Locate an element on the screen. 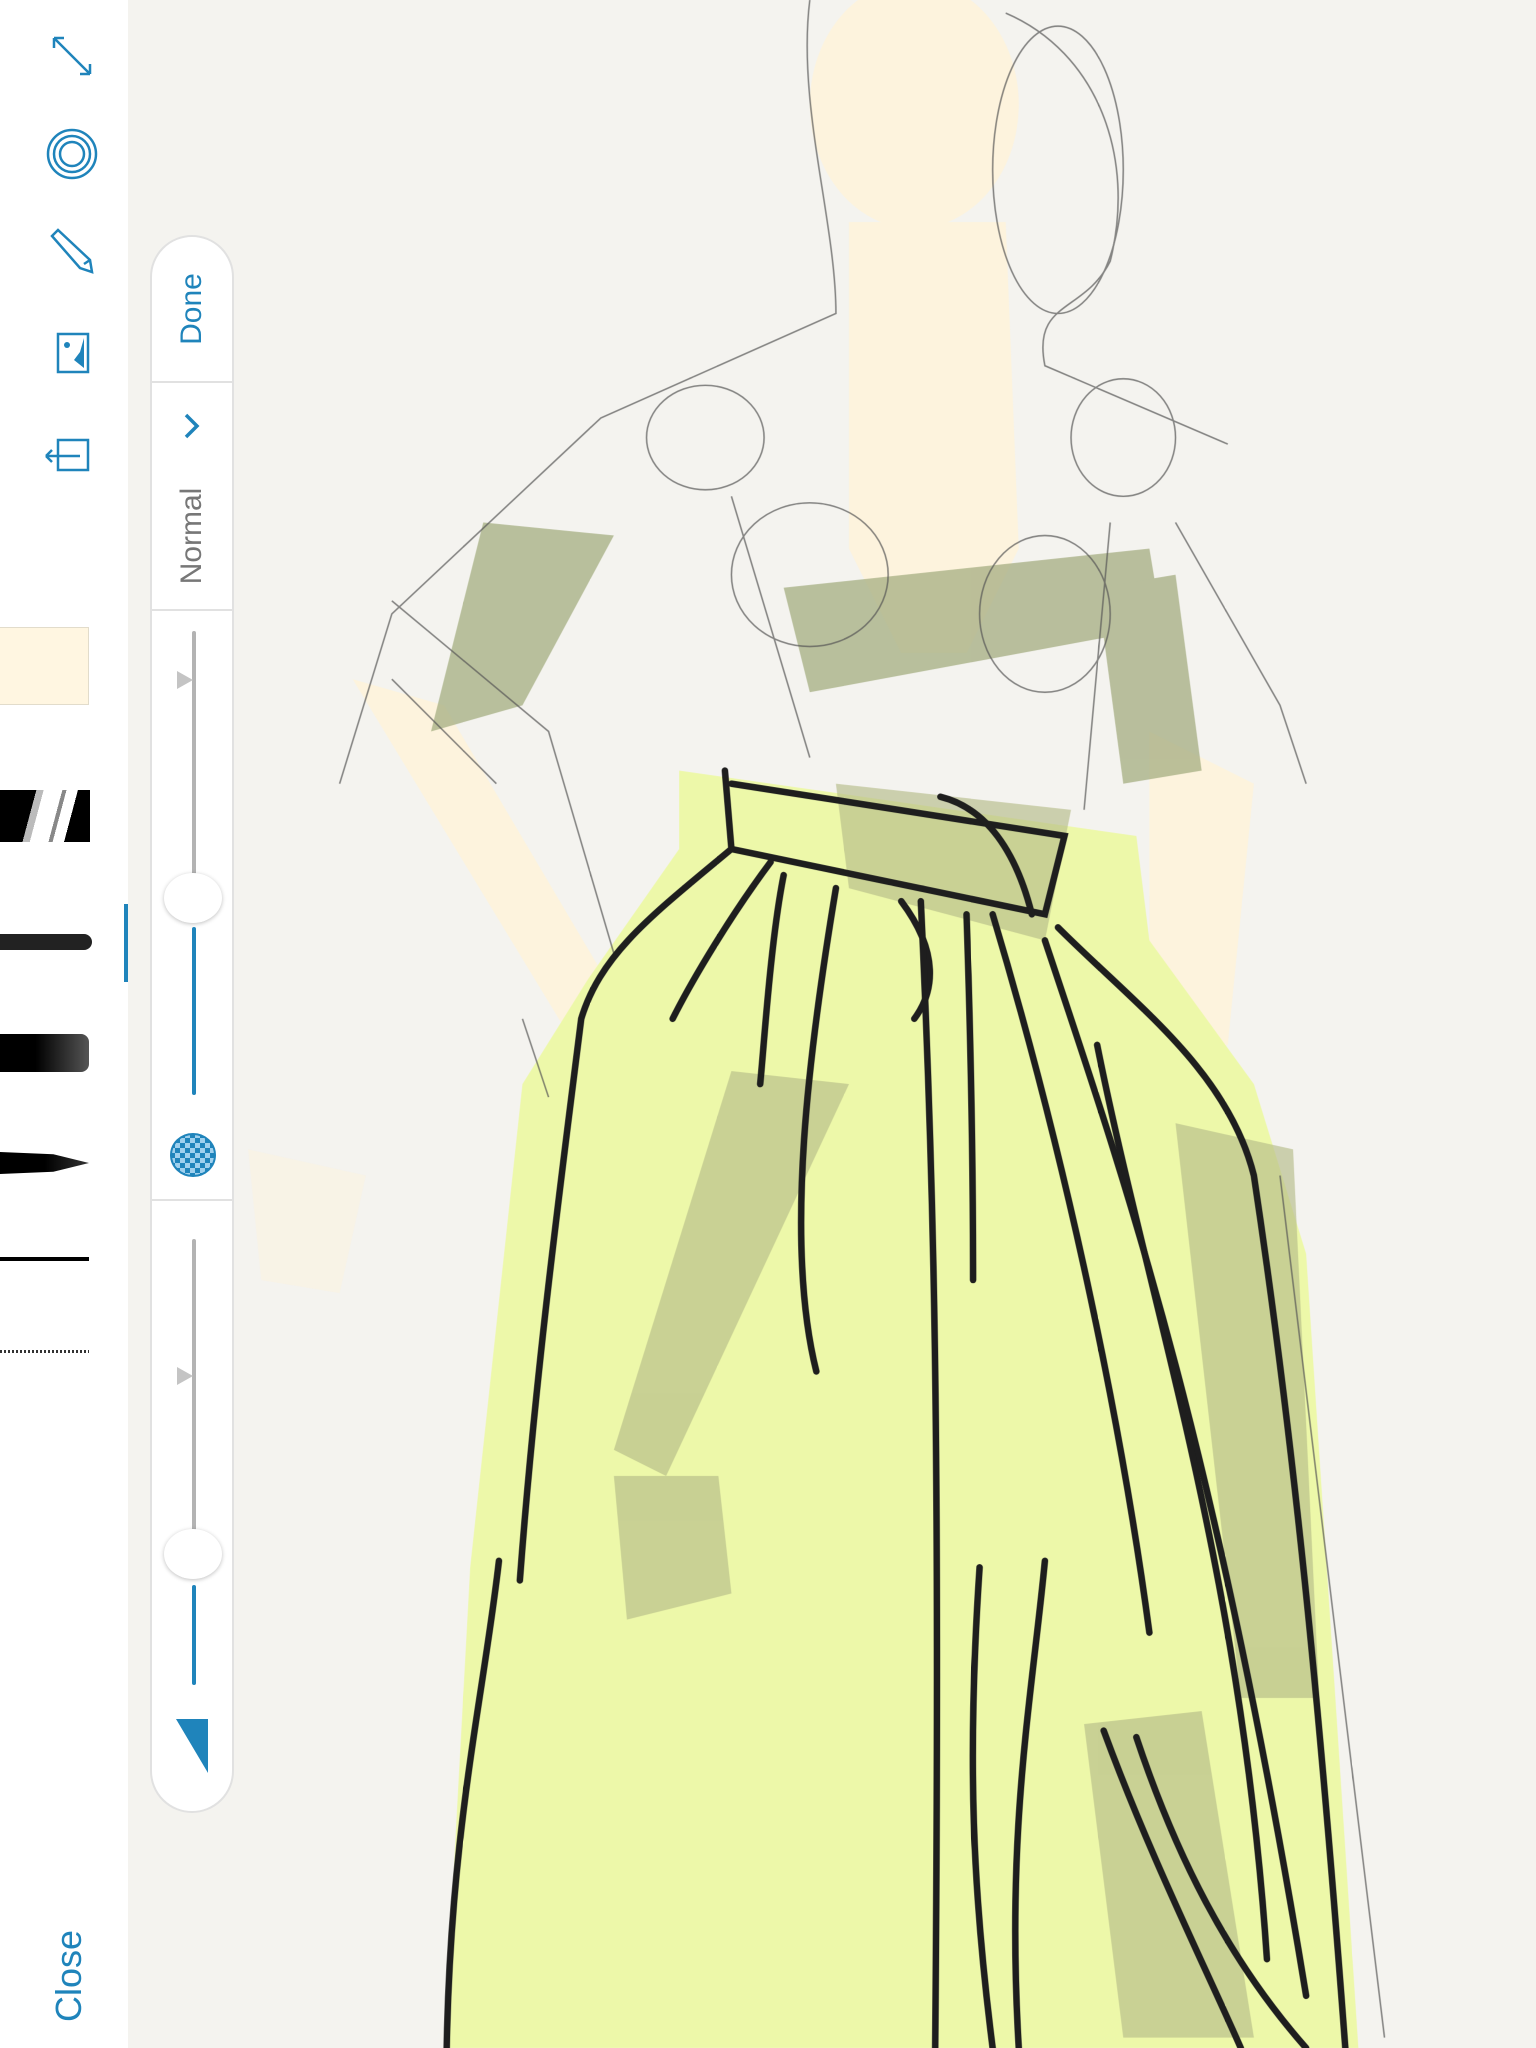 This screenshot has height=2048, width=1536. close-label: Close is located at coordinates (68, 1976).